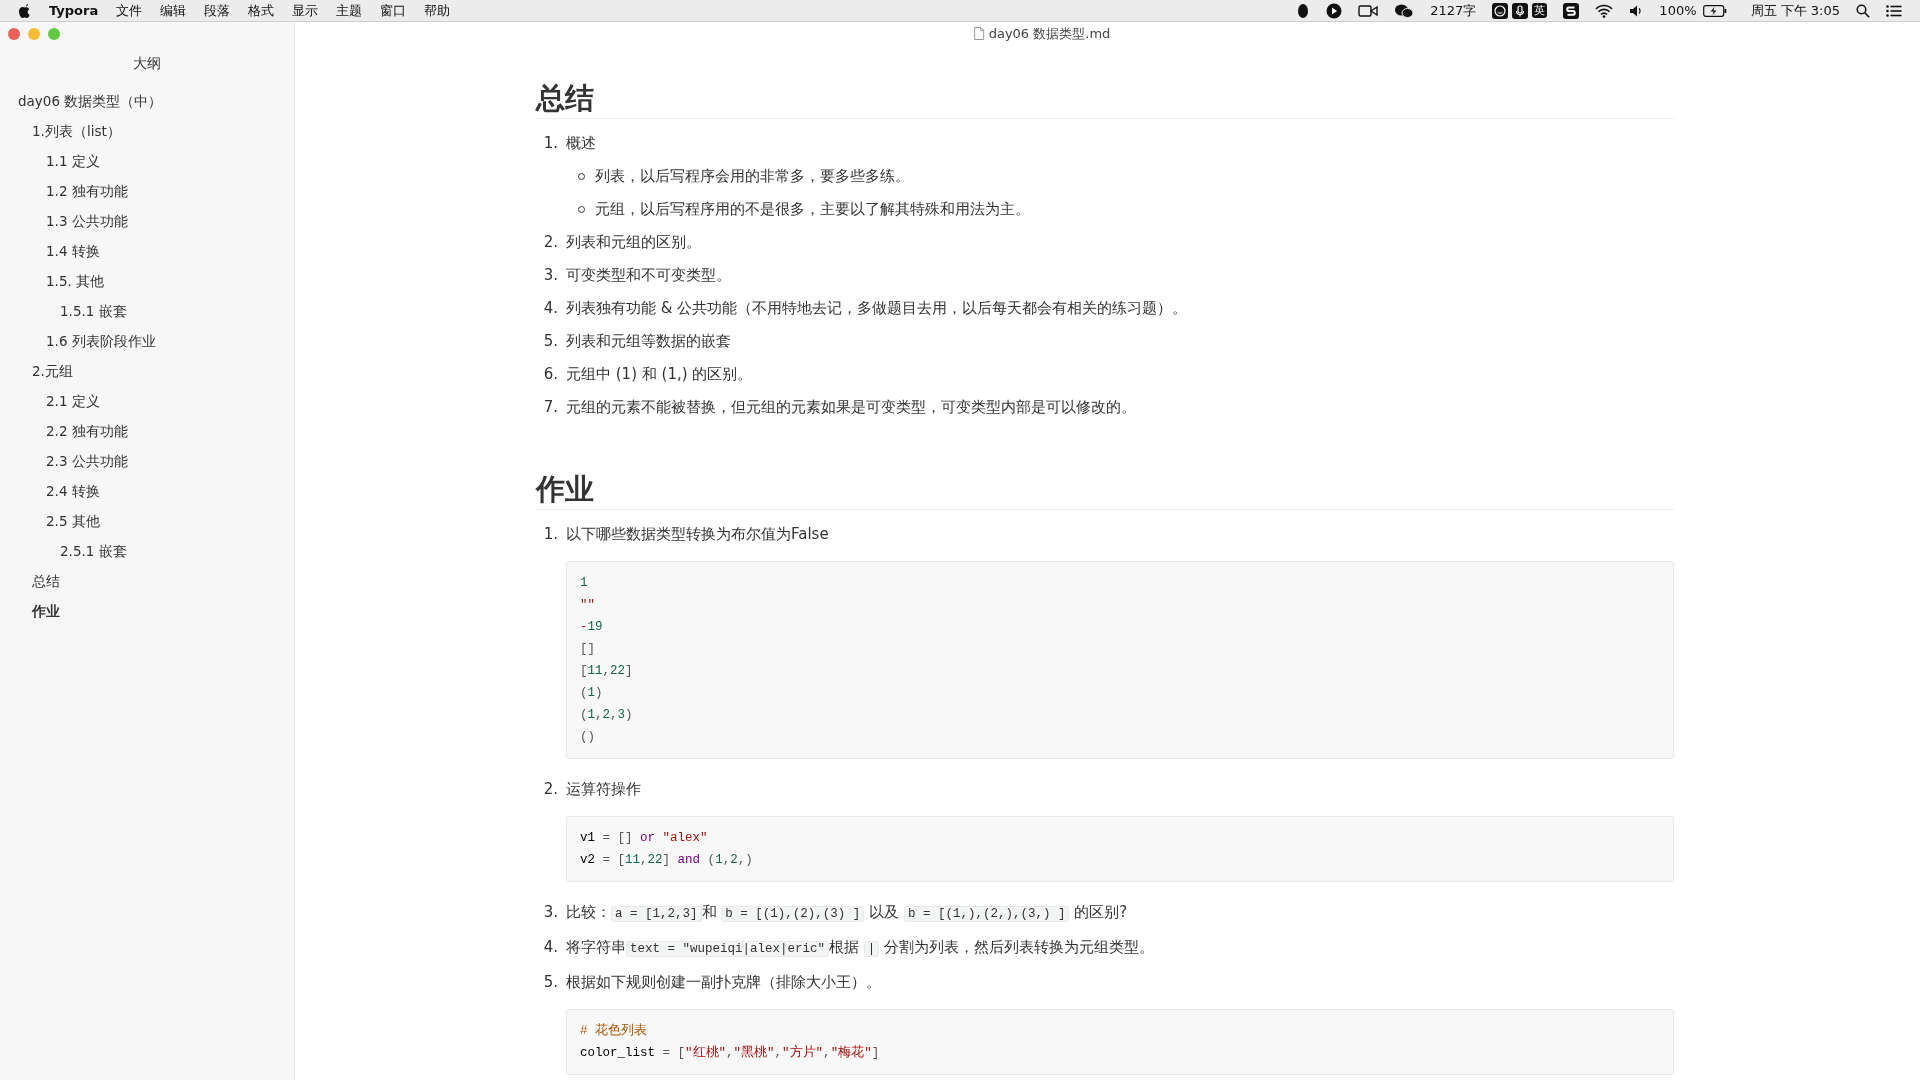 This screenshot has height=1080, width=1920. I want to click on outline-item: 1.1 定义, so click(73, 161).